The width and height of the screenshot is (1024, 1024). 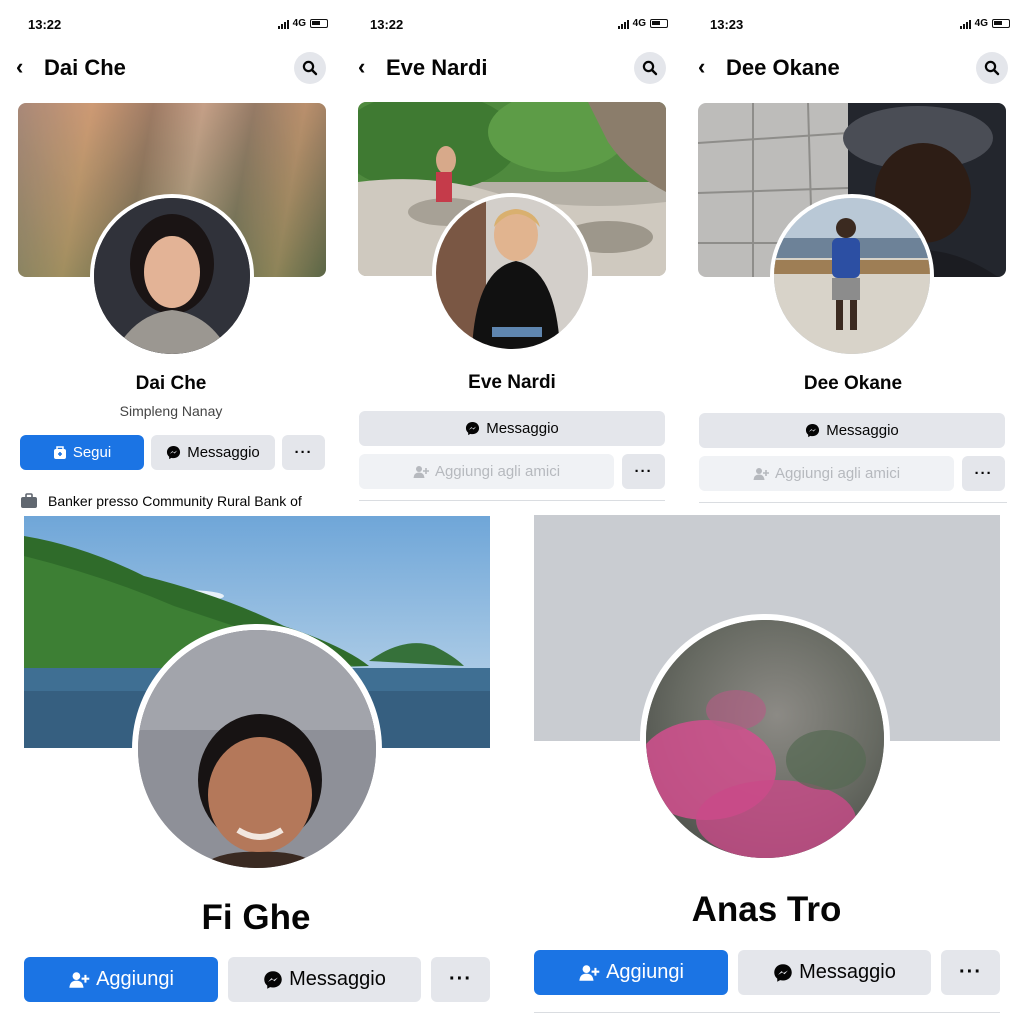 What do you see at coordinates (171, 68) in the screenshot?
I see `nav-bar: ‹ Dai Che` at bounding box center [171, 68].